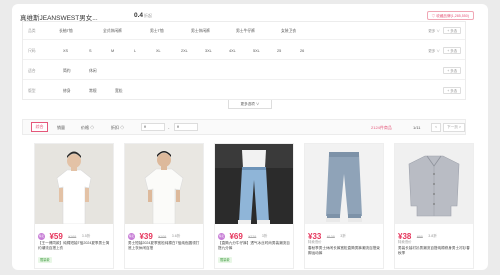 The height and width of the screenshot is (275, 500). I want to click on filter-option: 2XL, so click(184, 51).